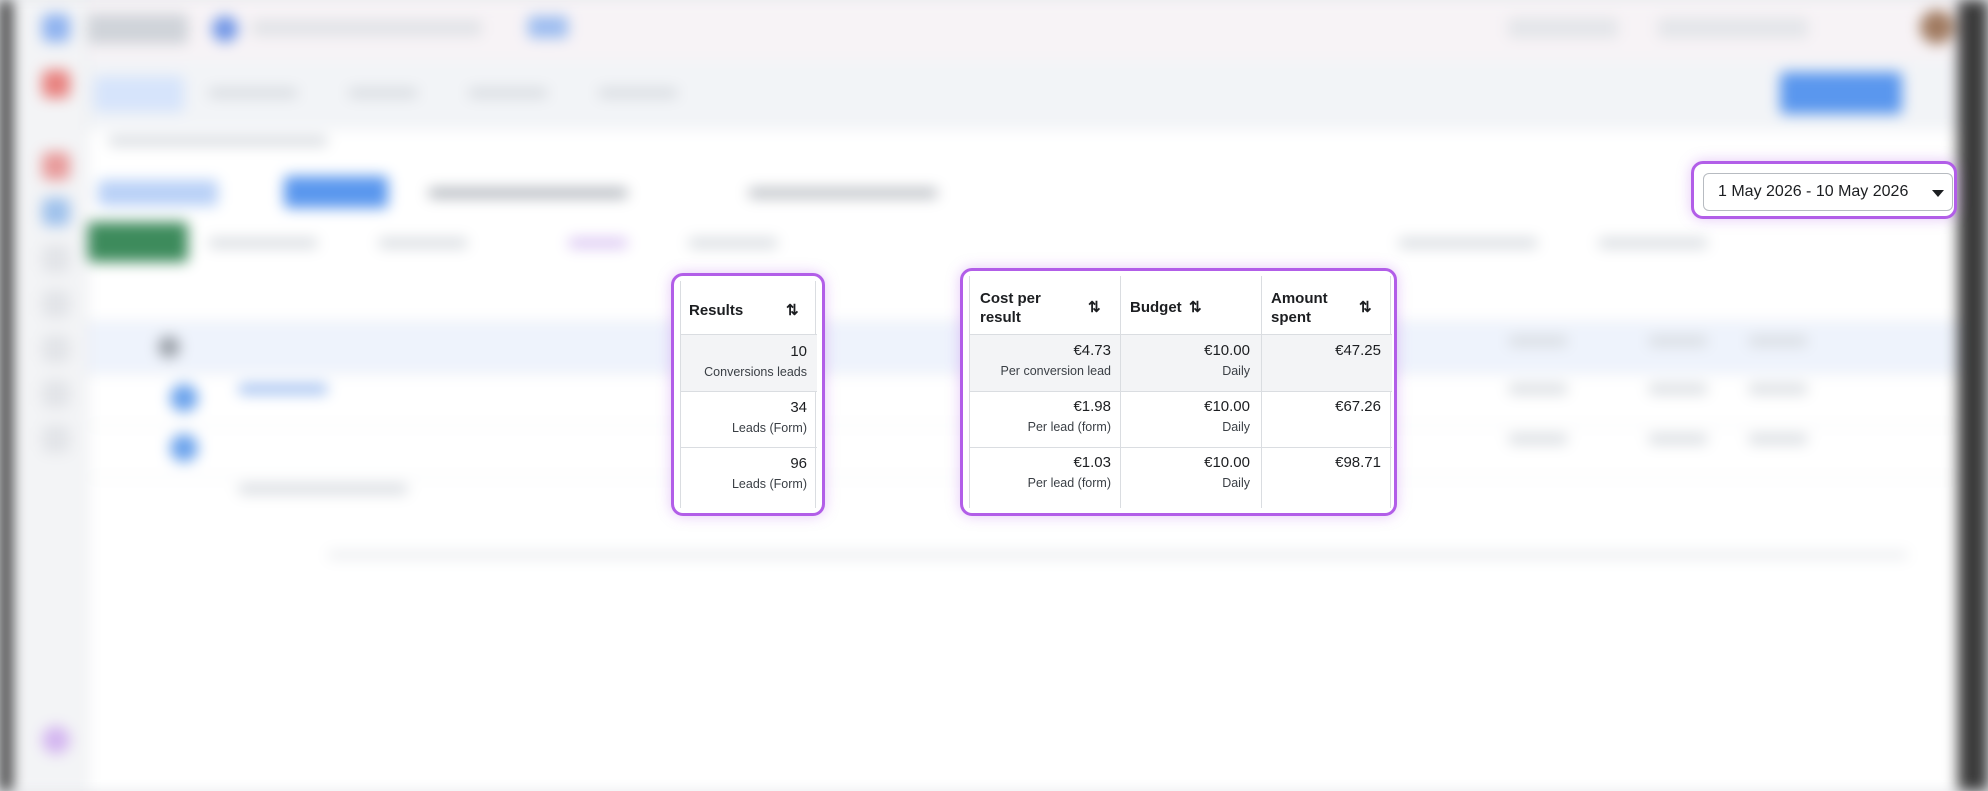 Image resolution: width=1988 pixels, height=791 pixels. I want to click on results-type: Conversions leads, so click(755, 372).